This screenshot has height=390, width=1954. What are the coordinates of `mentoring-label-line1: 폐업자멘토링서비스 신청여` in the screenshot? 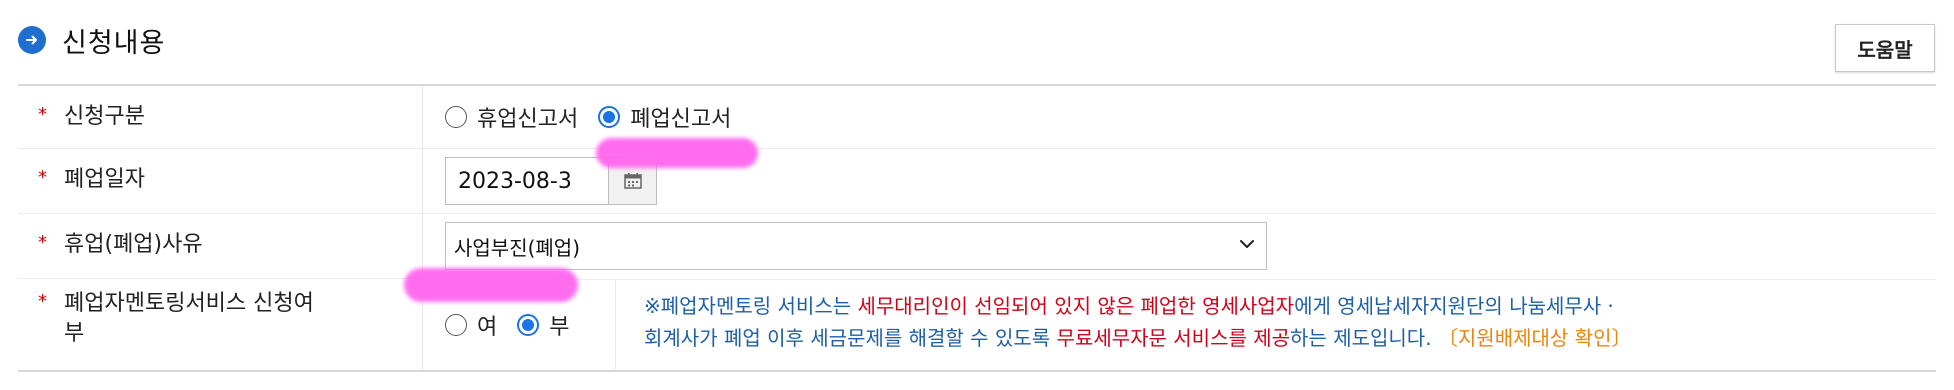 It's located at (189, 303).